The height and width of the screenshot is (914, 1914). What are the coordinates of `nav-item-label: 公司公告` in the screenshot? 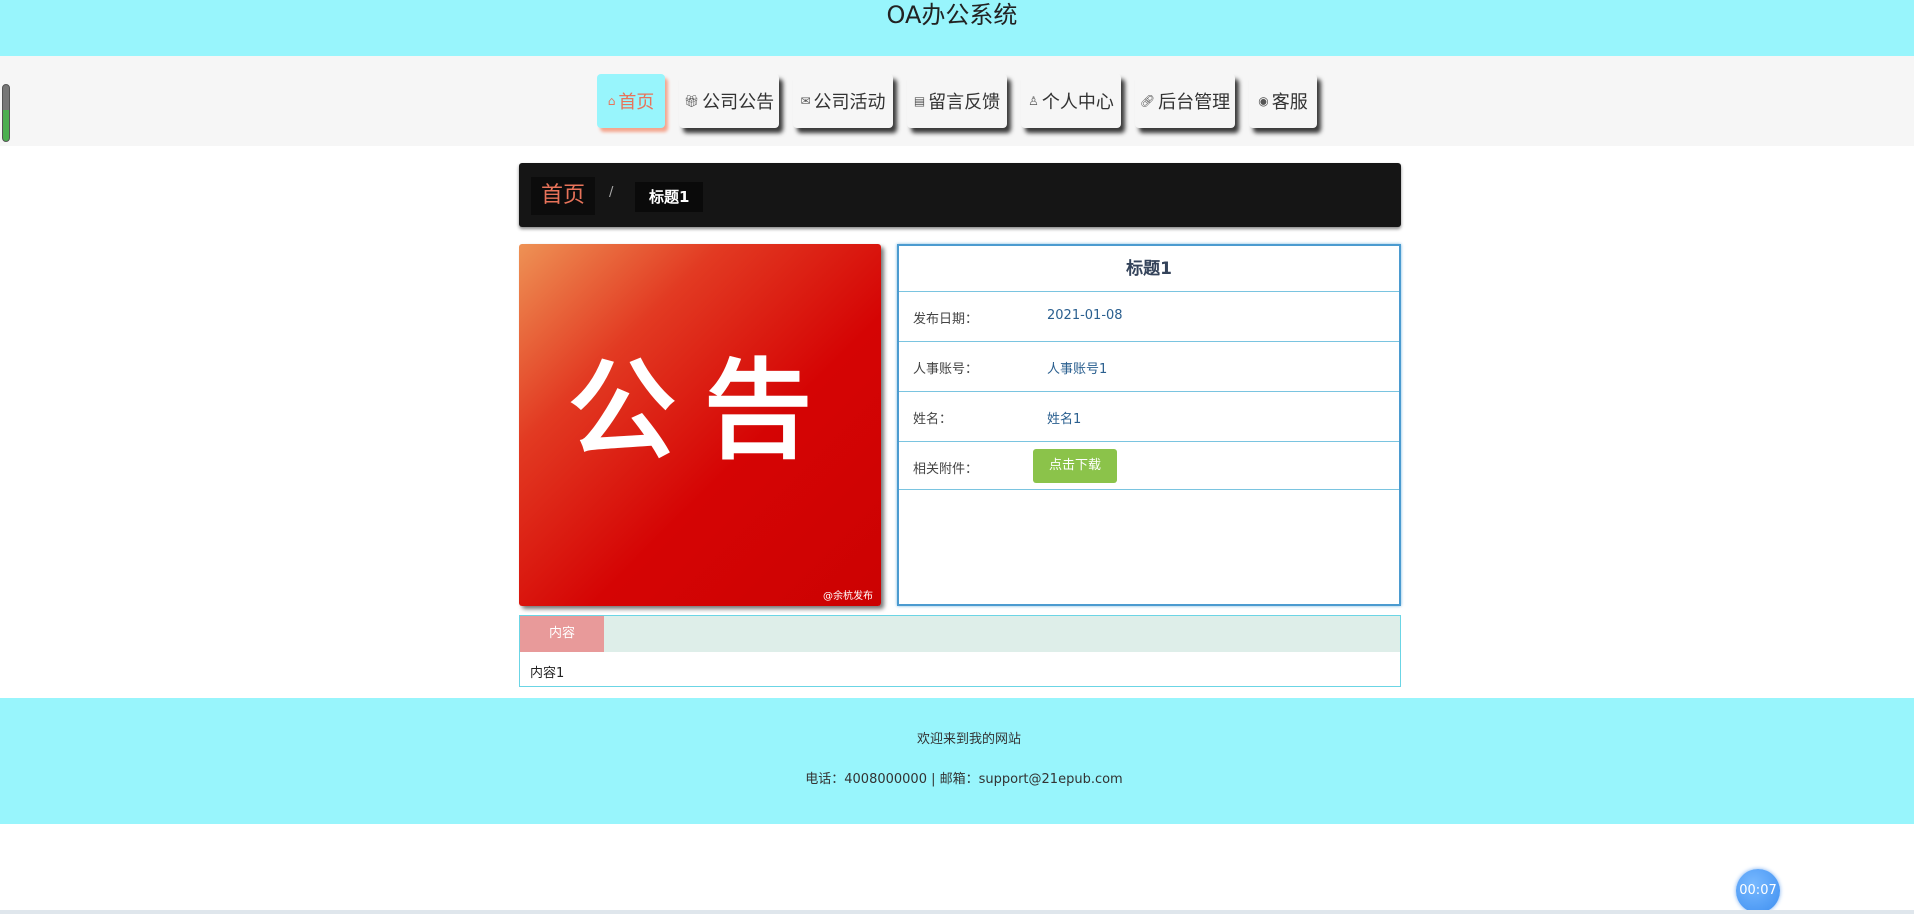 It's located at (738, 102).